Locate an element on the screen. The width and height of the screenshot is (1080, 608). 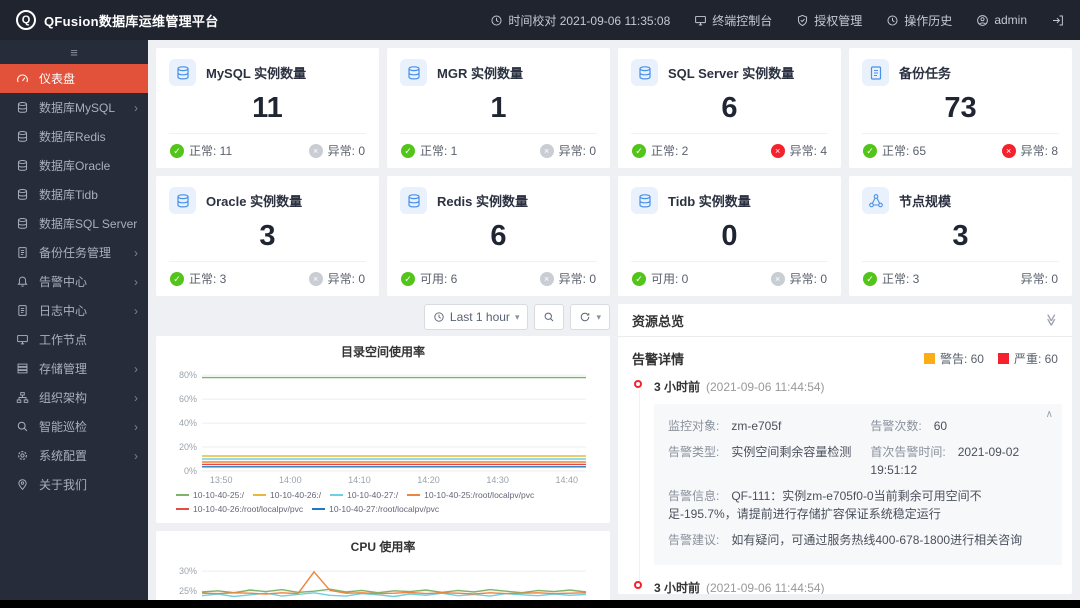
sidebar-item-inspection: 智能巡检 › is located at coordinates (74, 426).